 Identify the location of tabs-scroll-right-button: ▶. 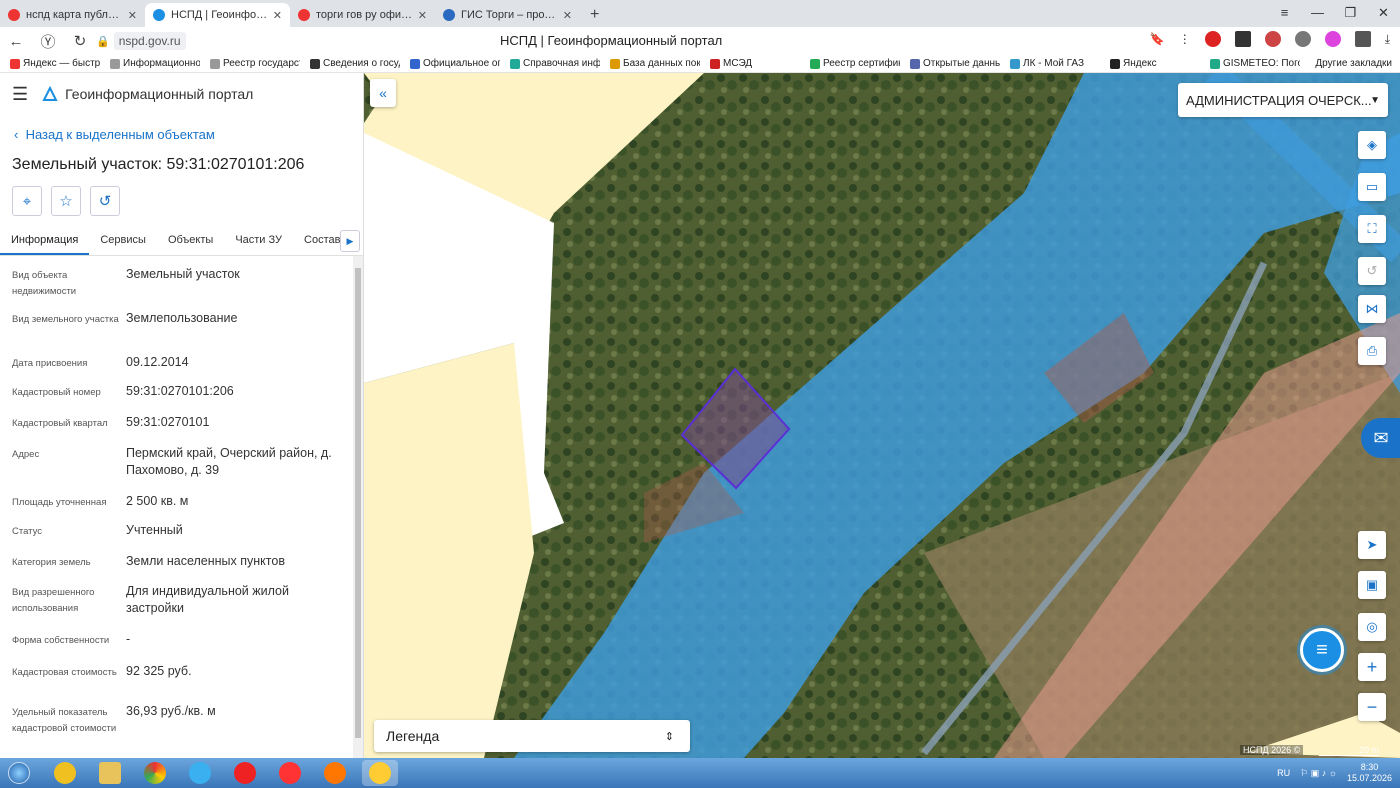
(350, 241).